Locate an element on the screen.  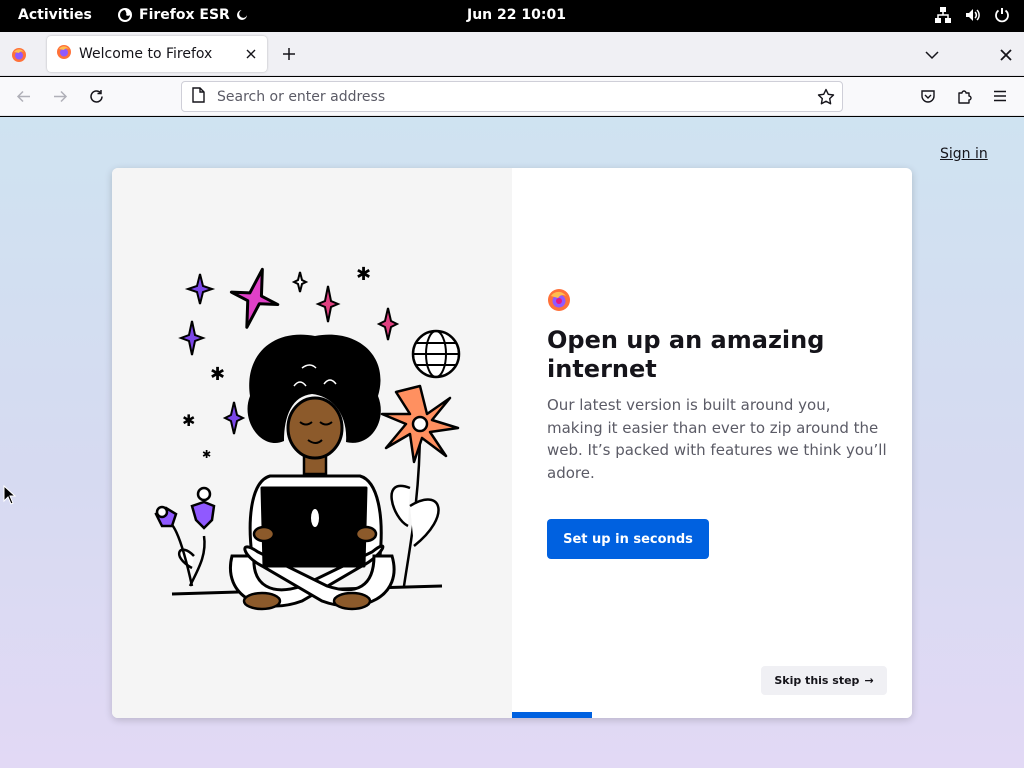
back-arrow-icon is located at coordinates (23, 98).